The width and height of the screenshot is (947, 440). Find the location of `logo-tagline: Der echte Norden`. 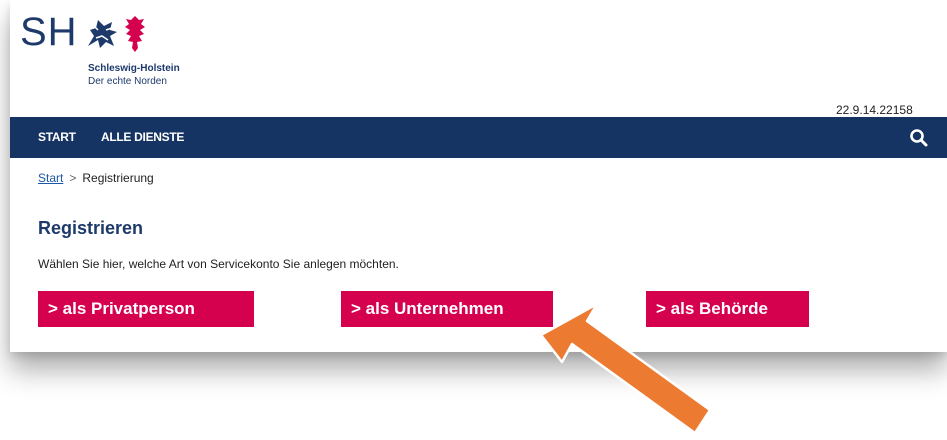

logo-tagline: Der echte Norden is located at coordinates (127, 81).